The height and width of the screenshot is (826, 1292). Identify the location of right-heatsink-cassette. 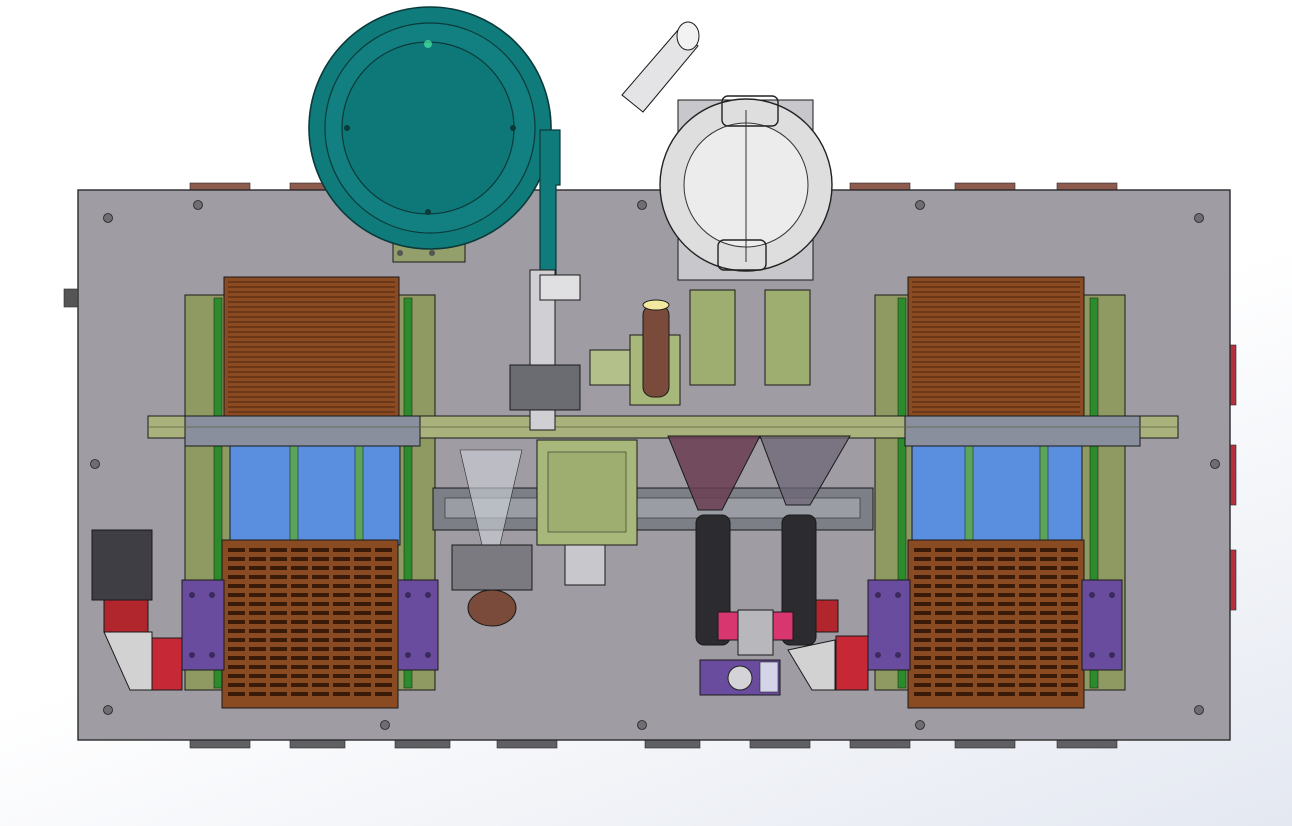
(996, 492).